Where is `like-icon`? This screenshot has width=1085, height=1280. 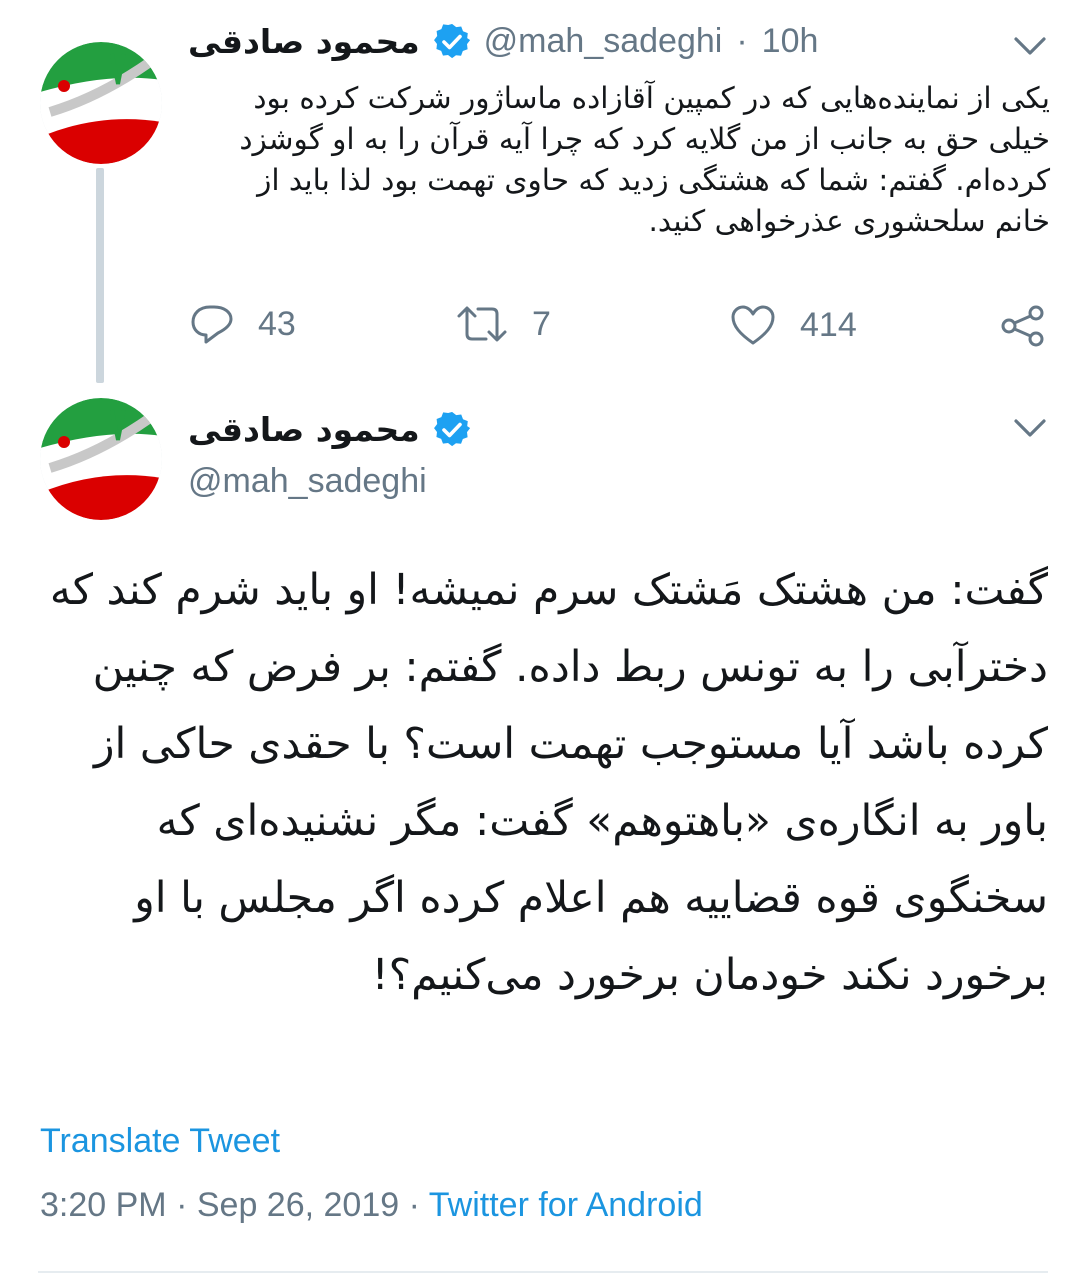
like-icon is located at coordinates (753, 325).